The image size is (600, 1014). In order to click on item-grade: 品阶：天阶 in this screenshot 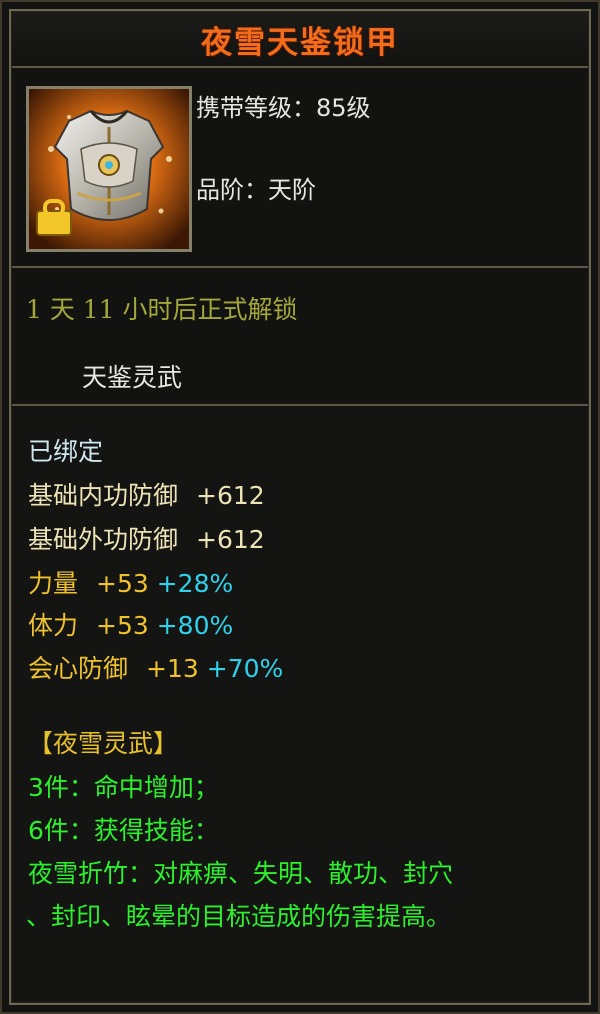, I will do `click(256, 187)`.